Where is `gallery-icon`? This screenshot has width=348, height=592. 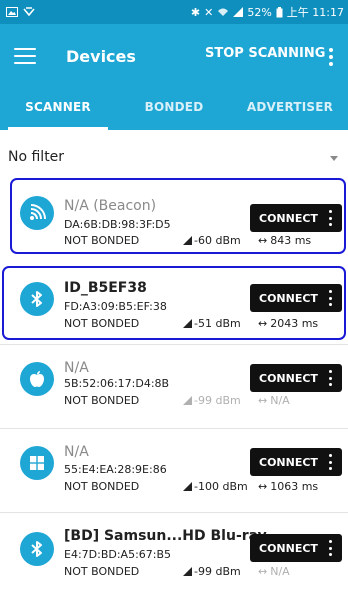
gallery-icon is located at coordinates (12, 12).